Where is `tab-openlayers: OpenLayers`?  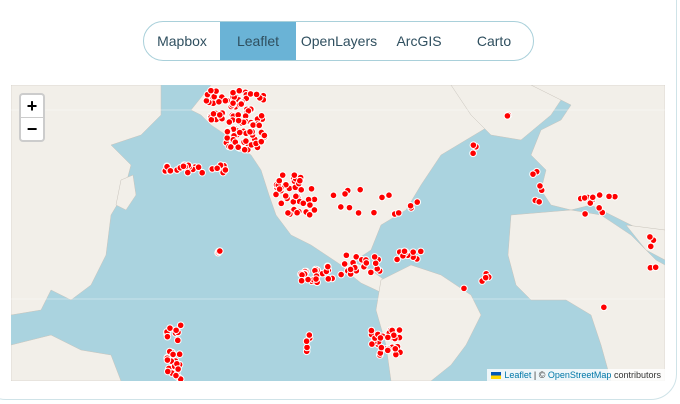
tab-openlayers: OpenLayers is located at coordinates (339, 41).